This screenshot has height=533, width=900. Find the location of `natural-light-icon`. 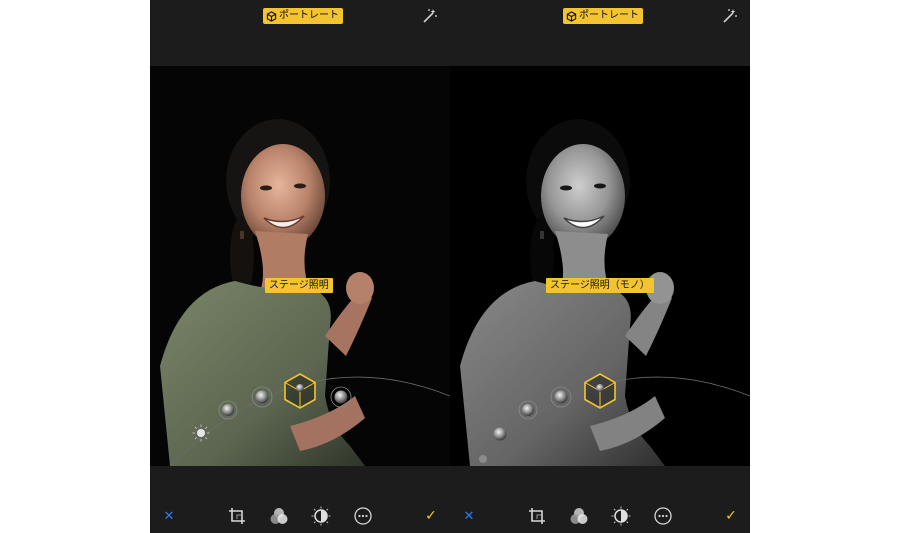

natural-light-icon is located at coordinates (201, 433).